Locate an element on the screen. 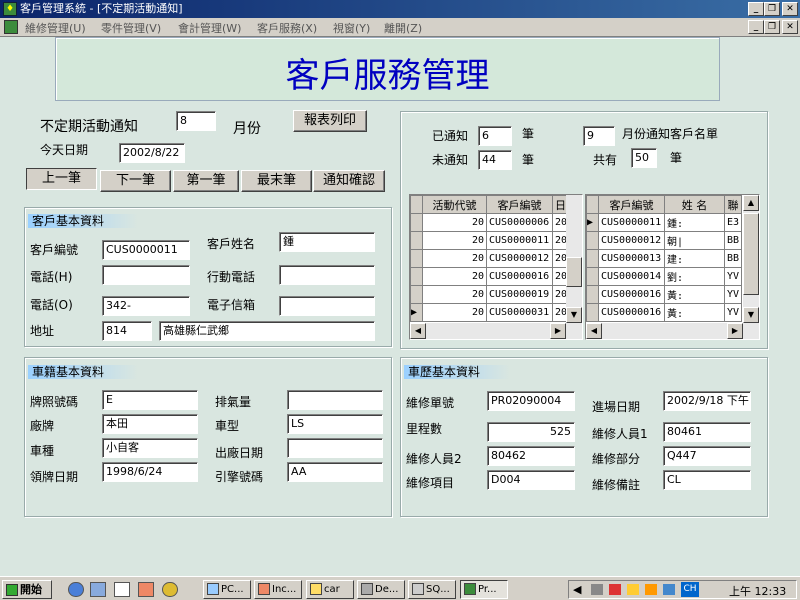 This screenshot has width=800, height=600. child-close-button: ✕ is located at coordinates (790, 27).